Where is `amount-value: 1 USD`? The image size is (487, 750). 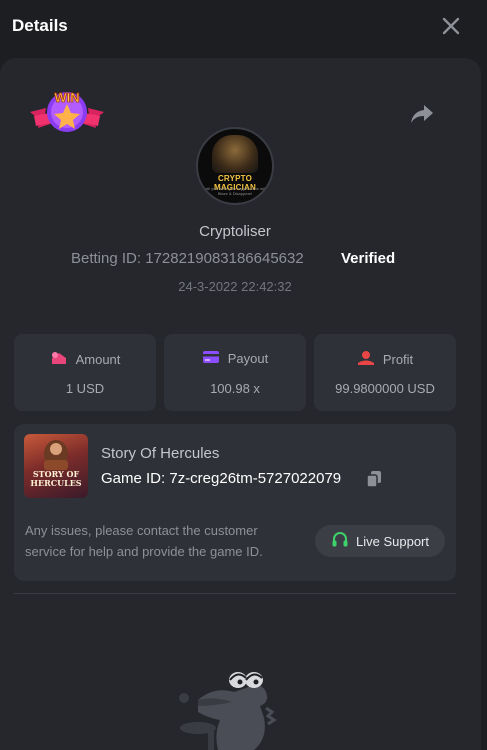 amount-value: 1 USD is located at coordinates (85, 388).